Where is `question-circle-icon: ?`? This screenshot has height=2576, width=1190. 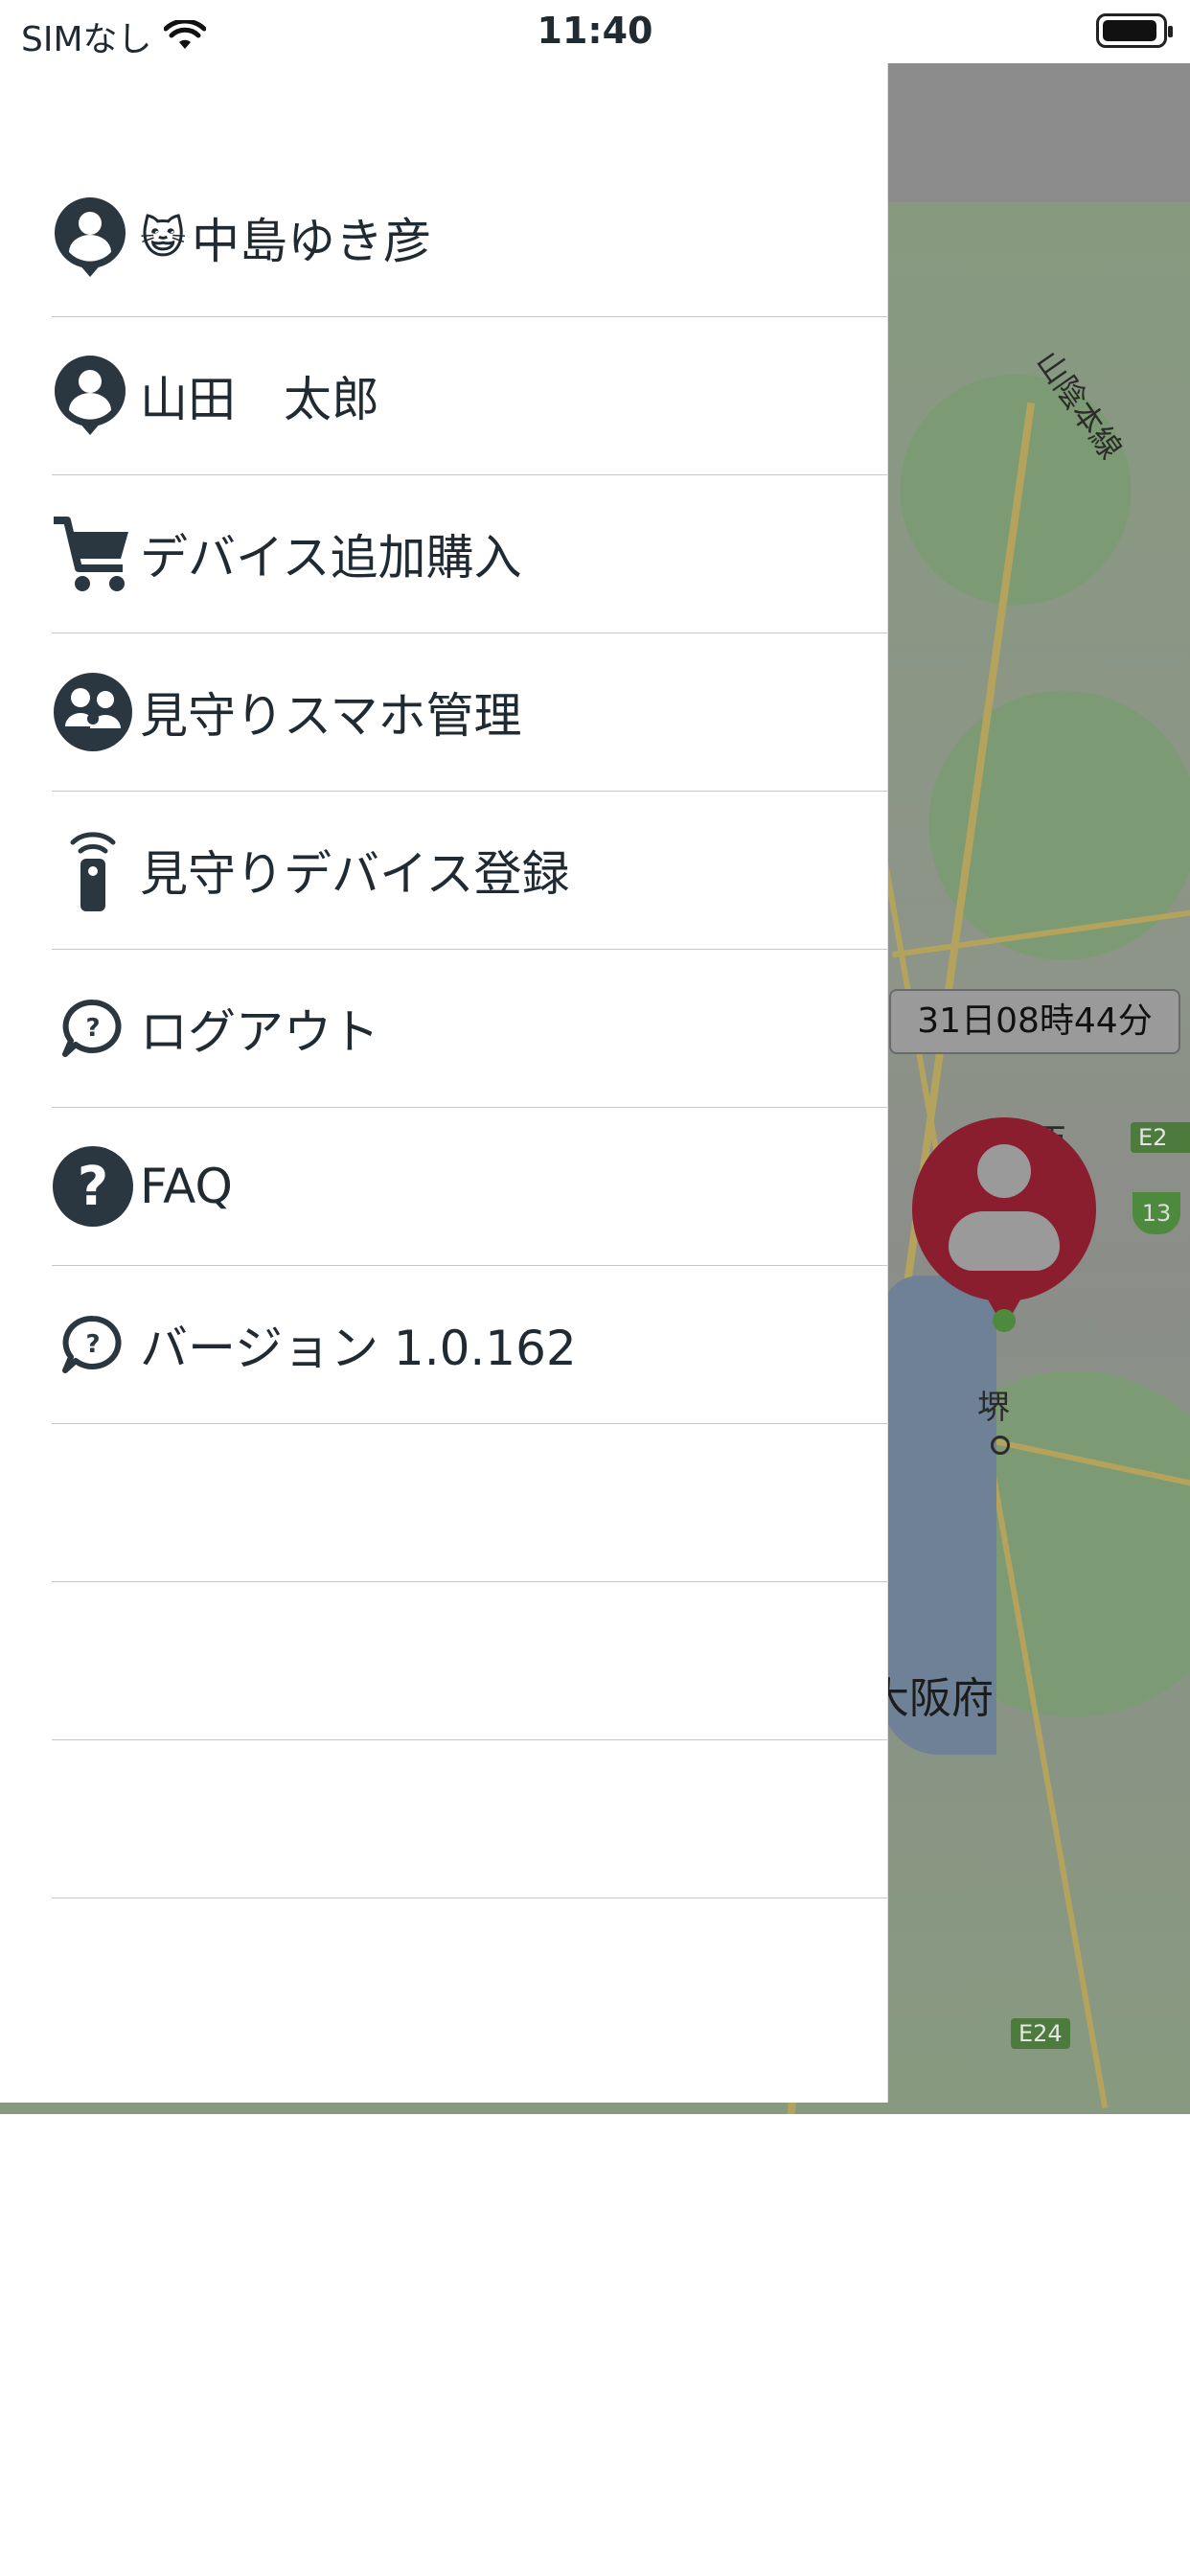 question-circle-icon: ? is located at coordinates (96, 1186).